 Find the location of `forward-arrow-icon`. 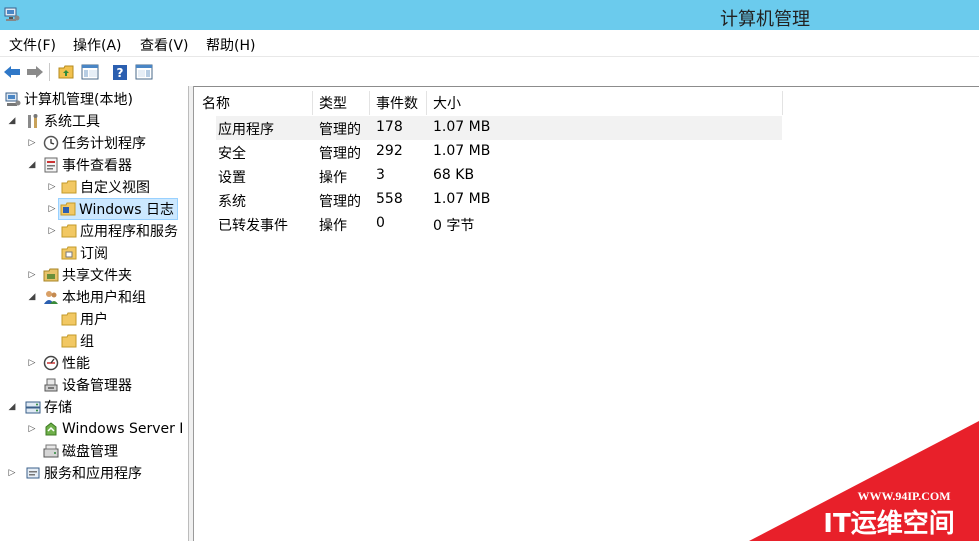

forward-arrow-icon is located at coordinates (35, 72).